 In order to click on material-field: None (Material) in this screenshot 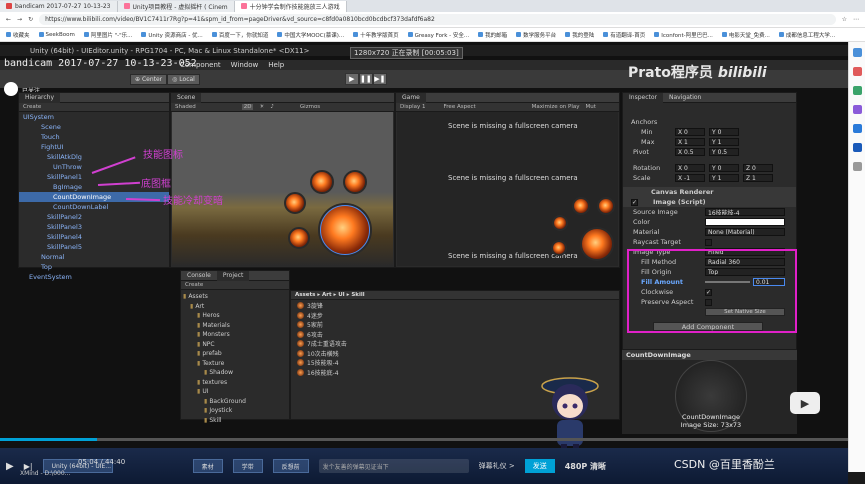, I will do `click(745, 232)`.